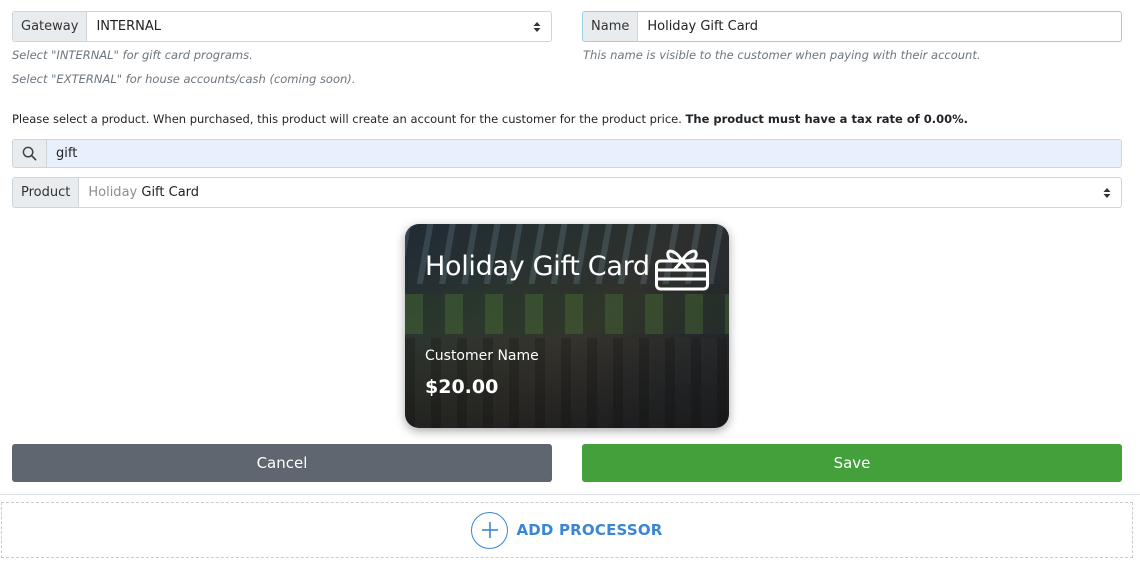 The width and height of the screenshot is (1140, 564). Describe the element at coordinates (852, 463) in the screenshot. I see `save-button: Save` at that location.